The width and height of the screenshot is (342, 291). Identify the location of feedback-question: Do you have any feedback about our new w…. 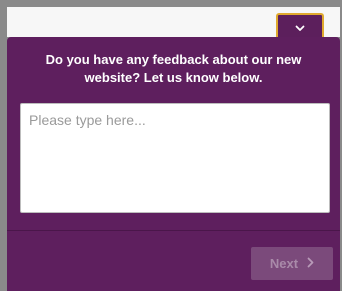
(173, 68).